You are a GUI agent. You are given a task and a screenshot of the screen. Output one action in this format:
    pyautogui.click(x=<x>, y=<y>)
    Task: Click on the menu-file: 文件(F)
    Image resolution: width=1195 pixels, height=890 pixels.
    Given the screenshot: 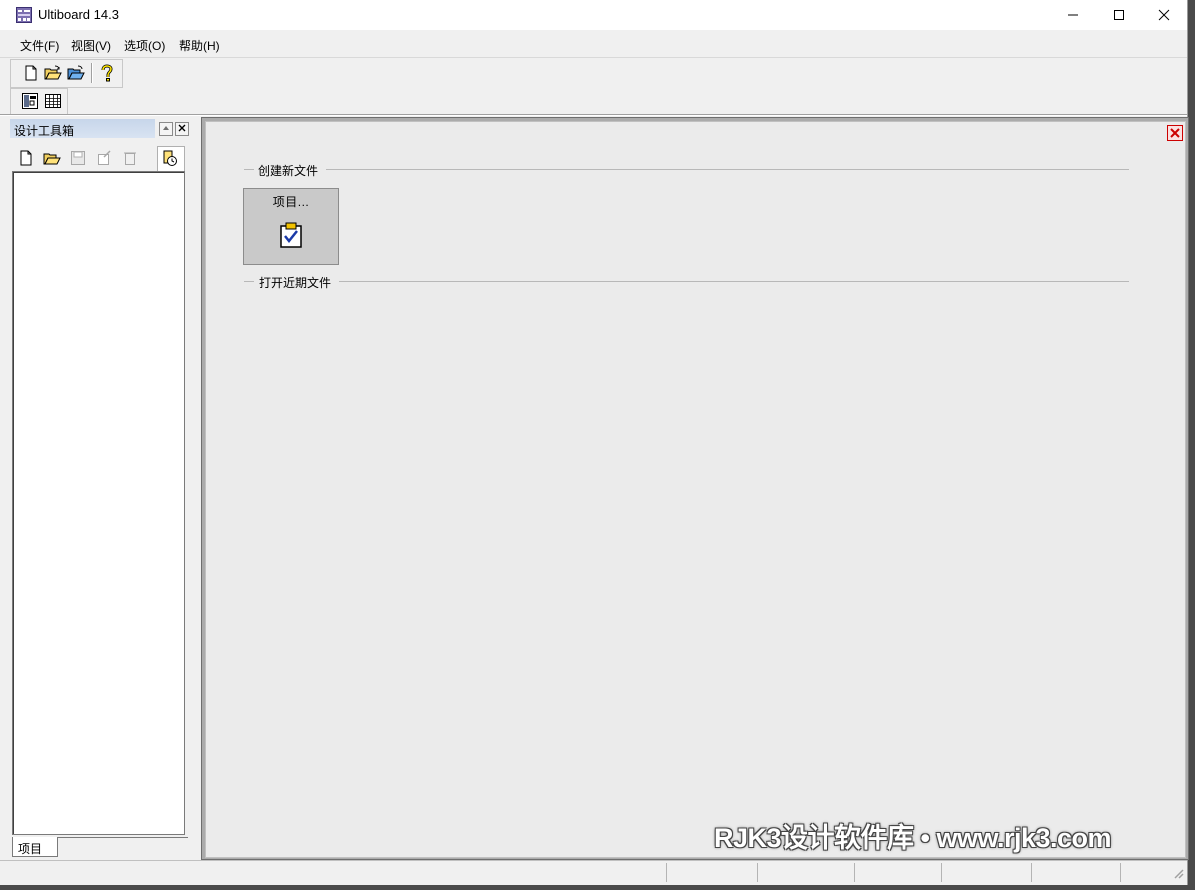 What is the action you would take?
    pyautogui.click(x=39, y=45)
    